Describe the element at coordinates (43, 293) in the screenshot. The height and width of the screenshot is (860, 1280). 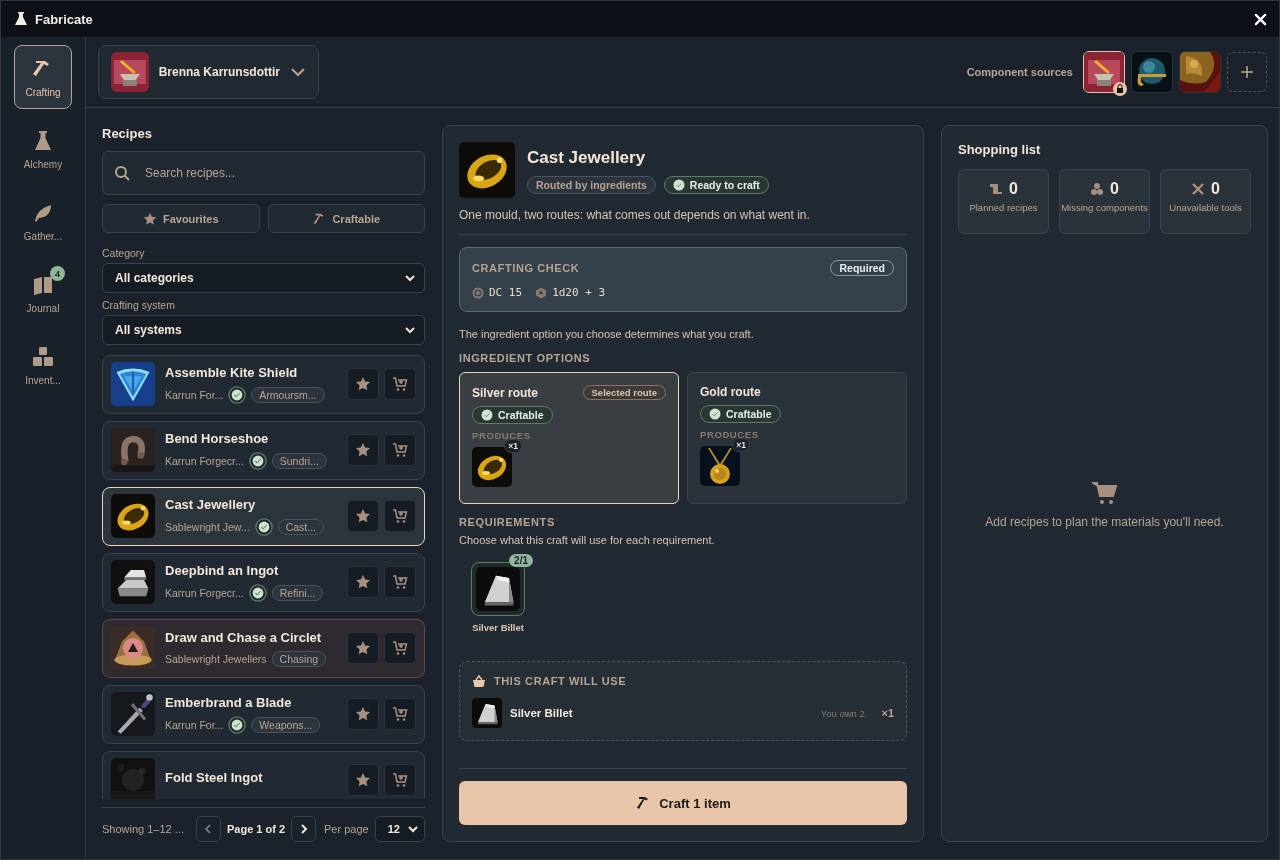
I see `nav-tab: Journal 4` at that location.